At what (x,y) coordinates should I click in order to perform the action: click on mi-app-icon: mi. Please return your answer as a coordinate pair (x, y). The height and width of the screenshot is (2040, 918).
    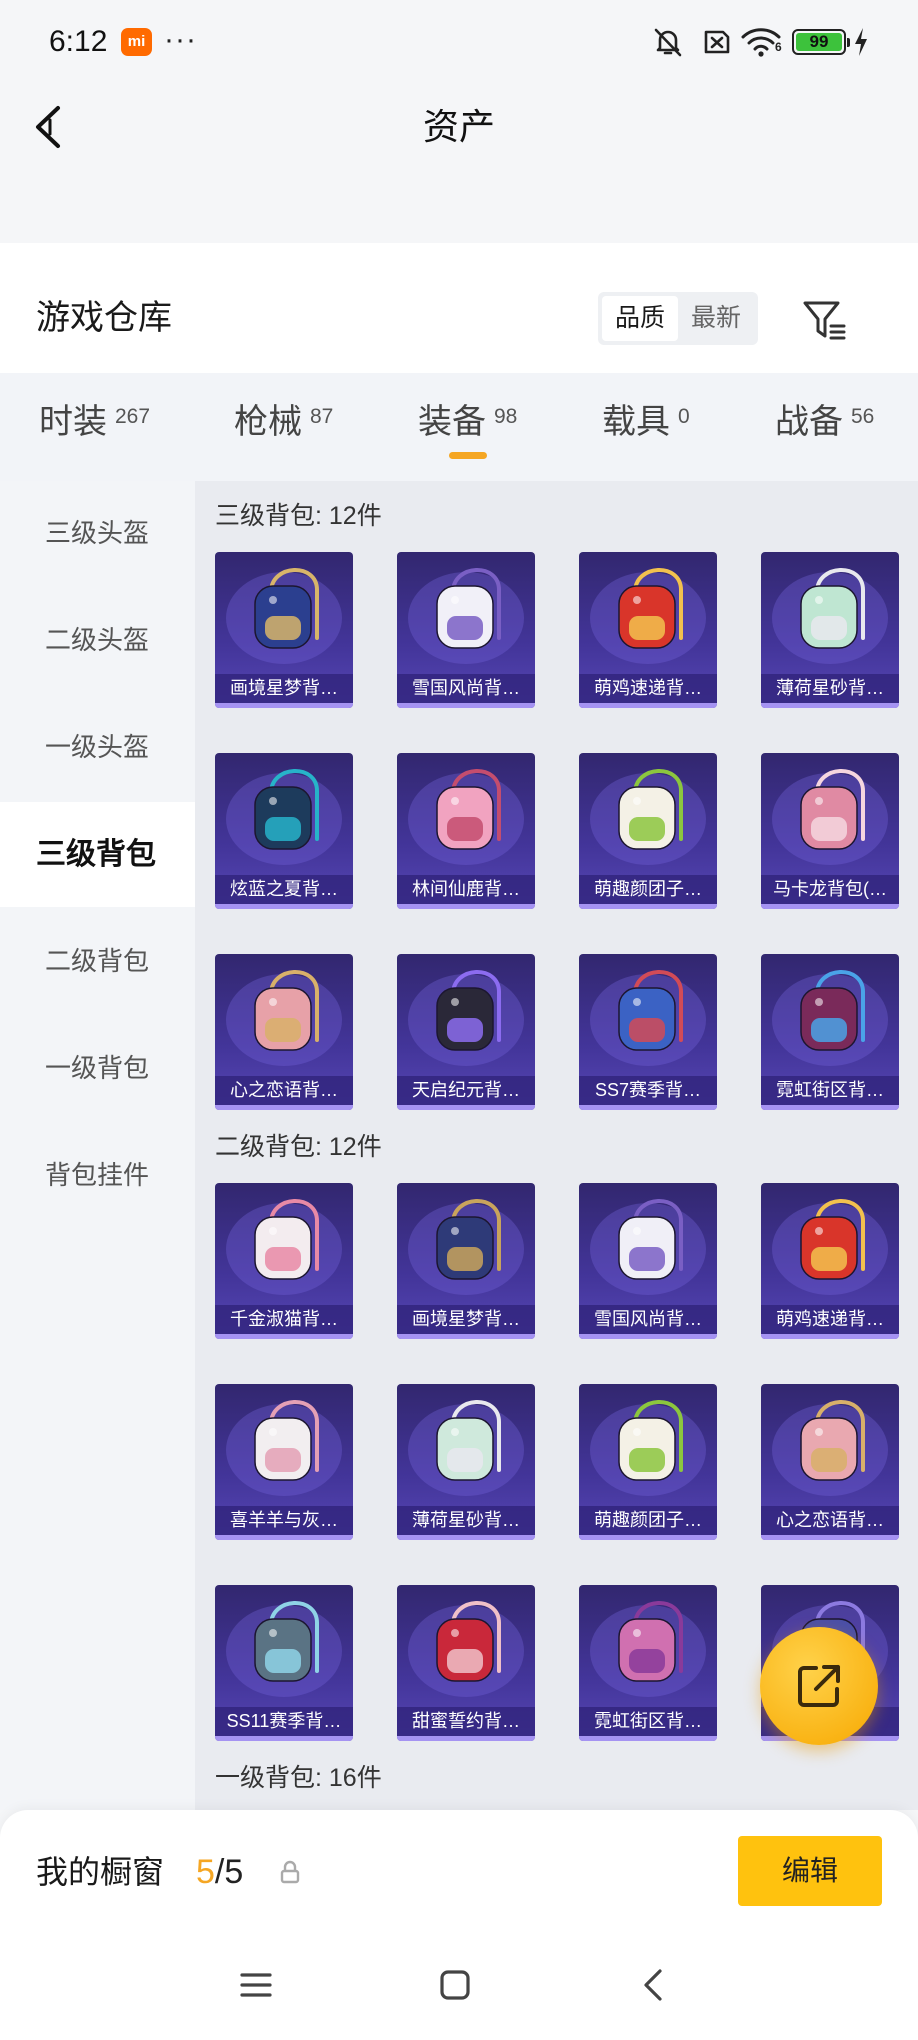
    Looking at the image, I should click on (136, 42).